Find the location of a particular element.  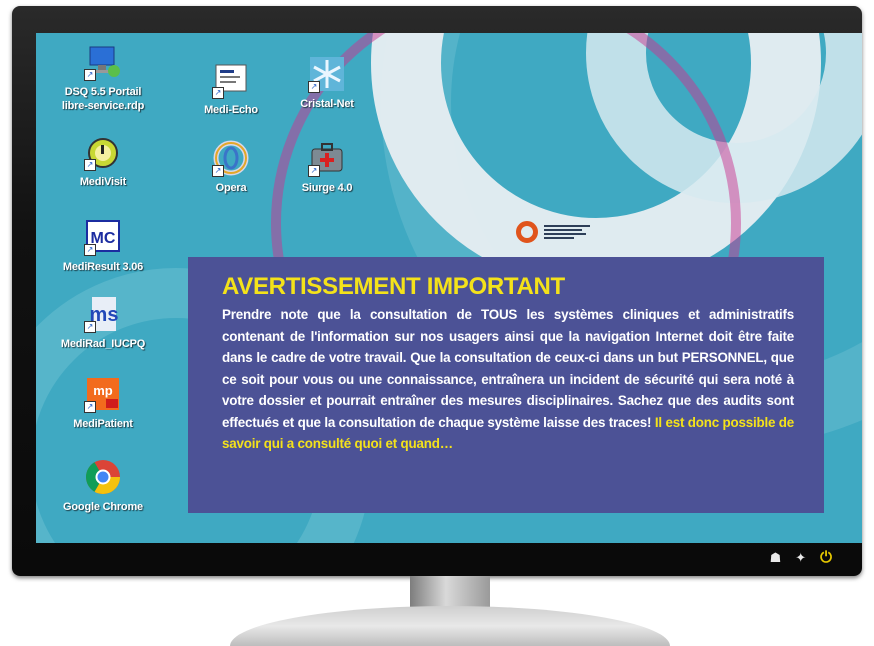

desktop-icon-dsq: ↗ DSQ 5.5 Portail libre-service.rdp is located at coordinates (103, 78).